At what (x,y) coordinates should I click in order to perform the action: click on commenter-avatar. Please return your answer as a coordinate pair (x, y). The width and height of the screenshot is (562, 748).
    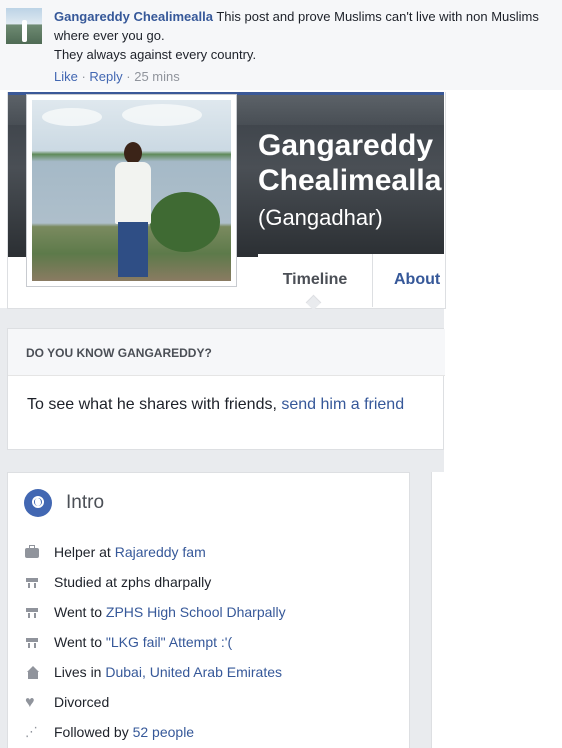
    Looking at the image, I should click on (24, 26).